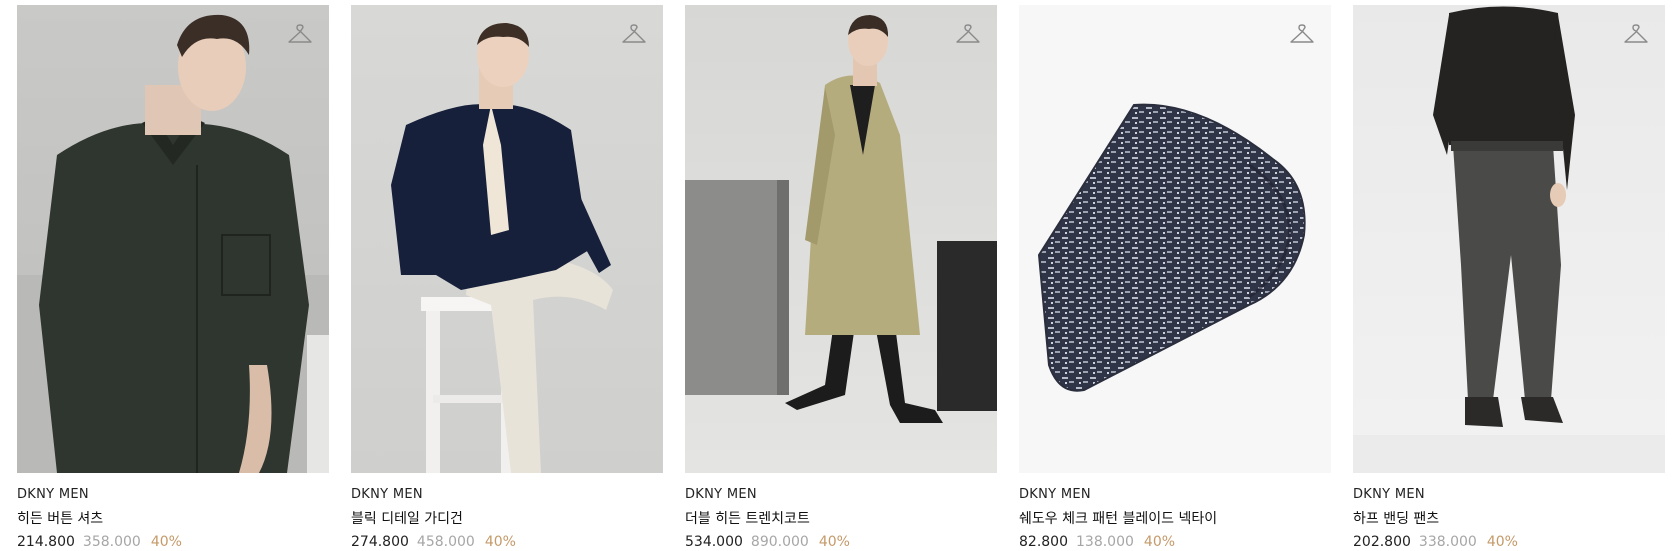 The width and height of the screenshot is (1675, 551). Describe the element at coordinates (111, 542) in the screenshot. I see `original-price: 358.000` at that location.